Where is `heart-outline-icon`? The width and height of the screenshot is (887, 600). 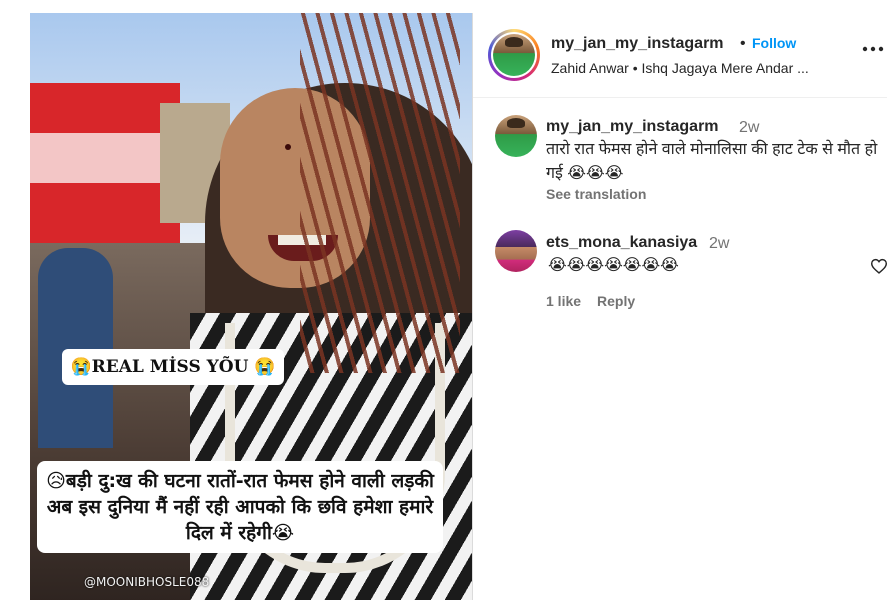 heart-outline-icon is located at coordinates (878, 266).